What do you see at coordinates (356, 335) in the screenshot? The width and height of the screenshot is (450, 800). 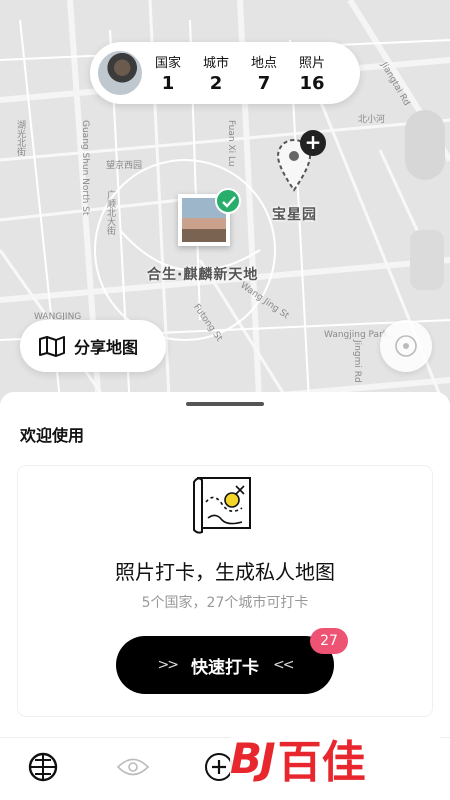 I see `map-label: Wangjing Park` at bounding box center [356, 335].